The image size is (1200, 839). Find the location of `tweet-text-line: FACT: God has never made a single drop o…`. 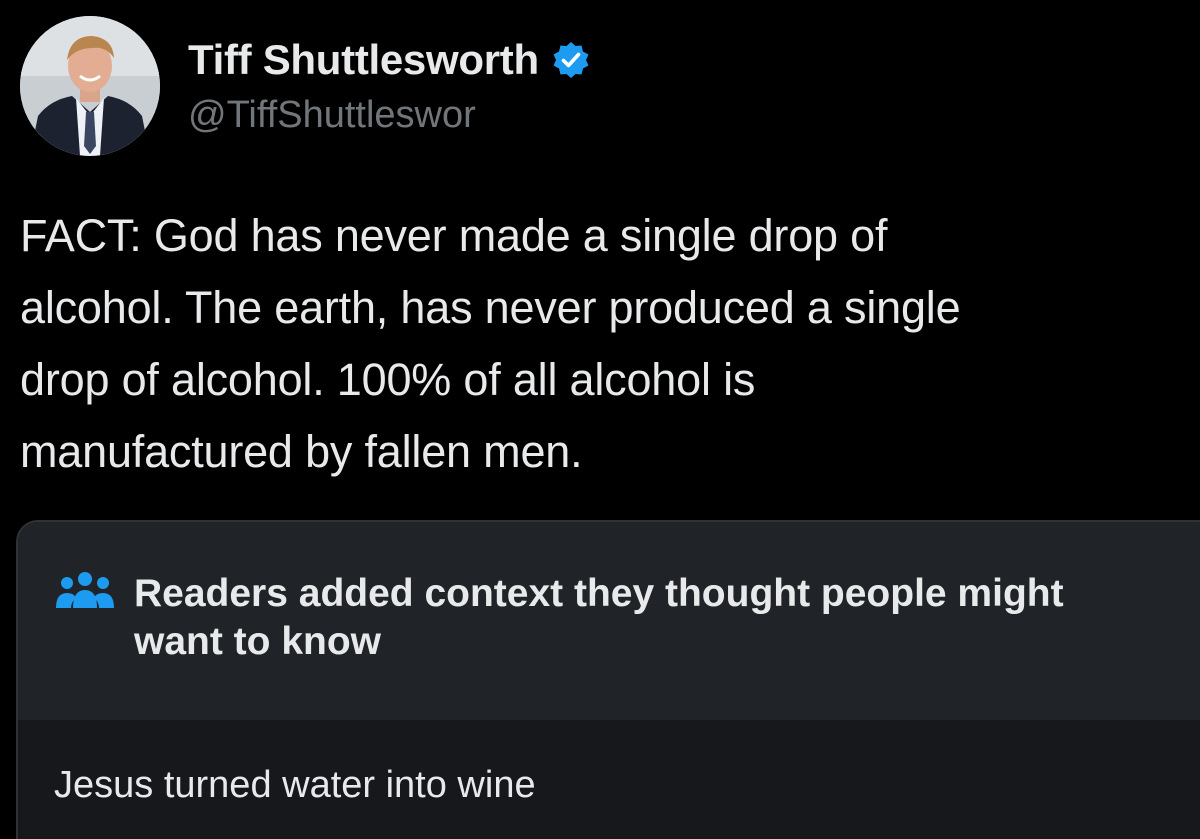

tweet-text-line: FACT: God has never made a single drop o… is located at coordinates (454, 235).